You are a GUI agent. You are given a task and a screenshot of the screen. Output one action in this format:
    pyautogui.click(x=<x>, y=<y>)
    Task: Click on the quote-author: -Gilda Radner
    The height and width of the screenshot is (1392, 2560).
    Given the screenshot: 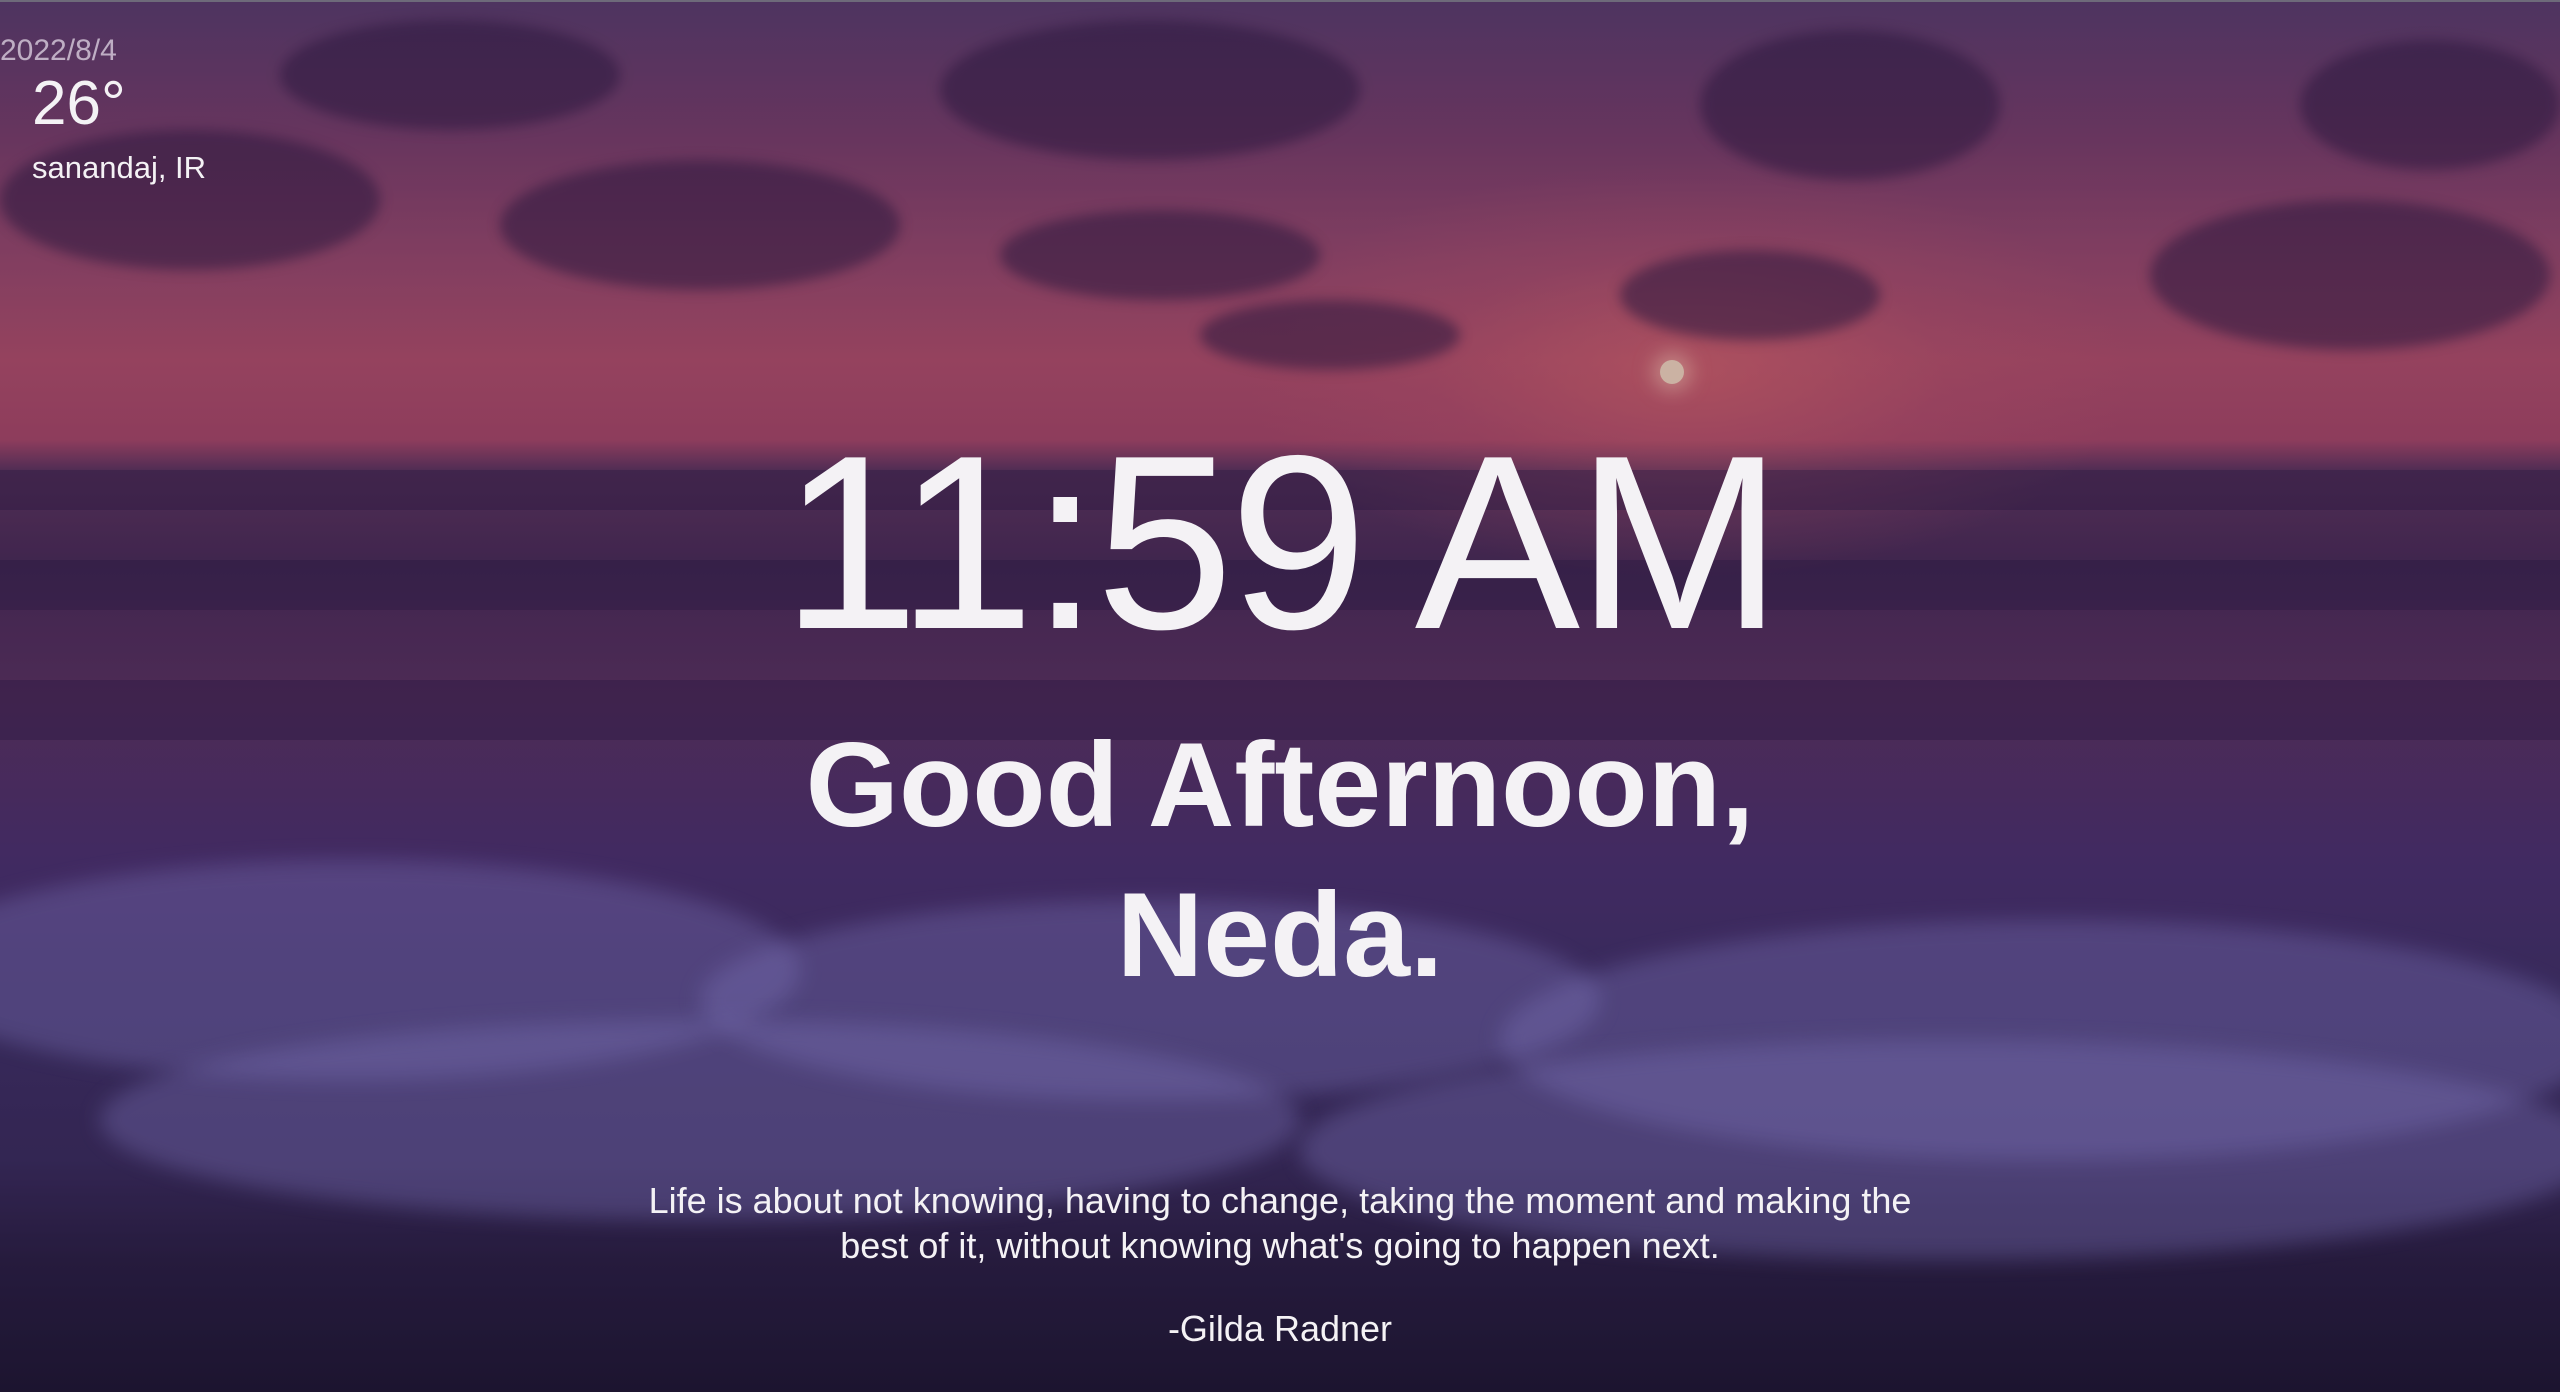 What is the action you would take?
    pyautogui.click(x=1280, y=1328)
    